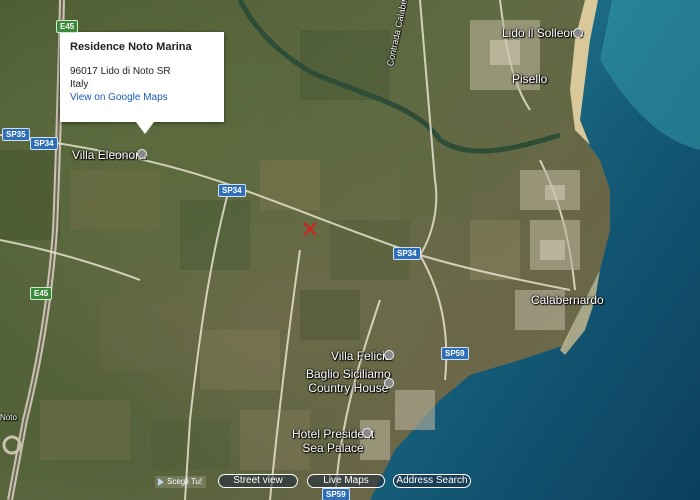  I want to click on beach-poi-icon, so click(578, 33).